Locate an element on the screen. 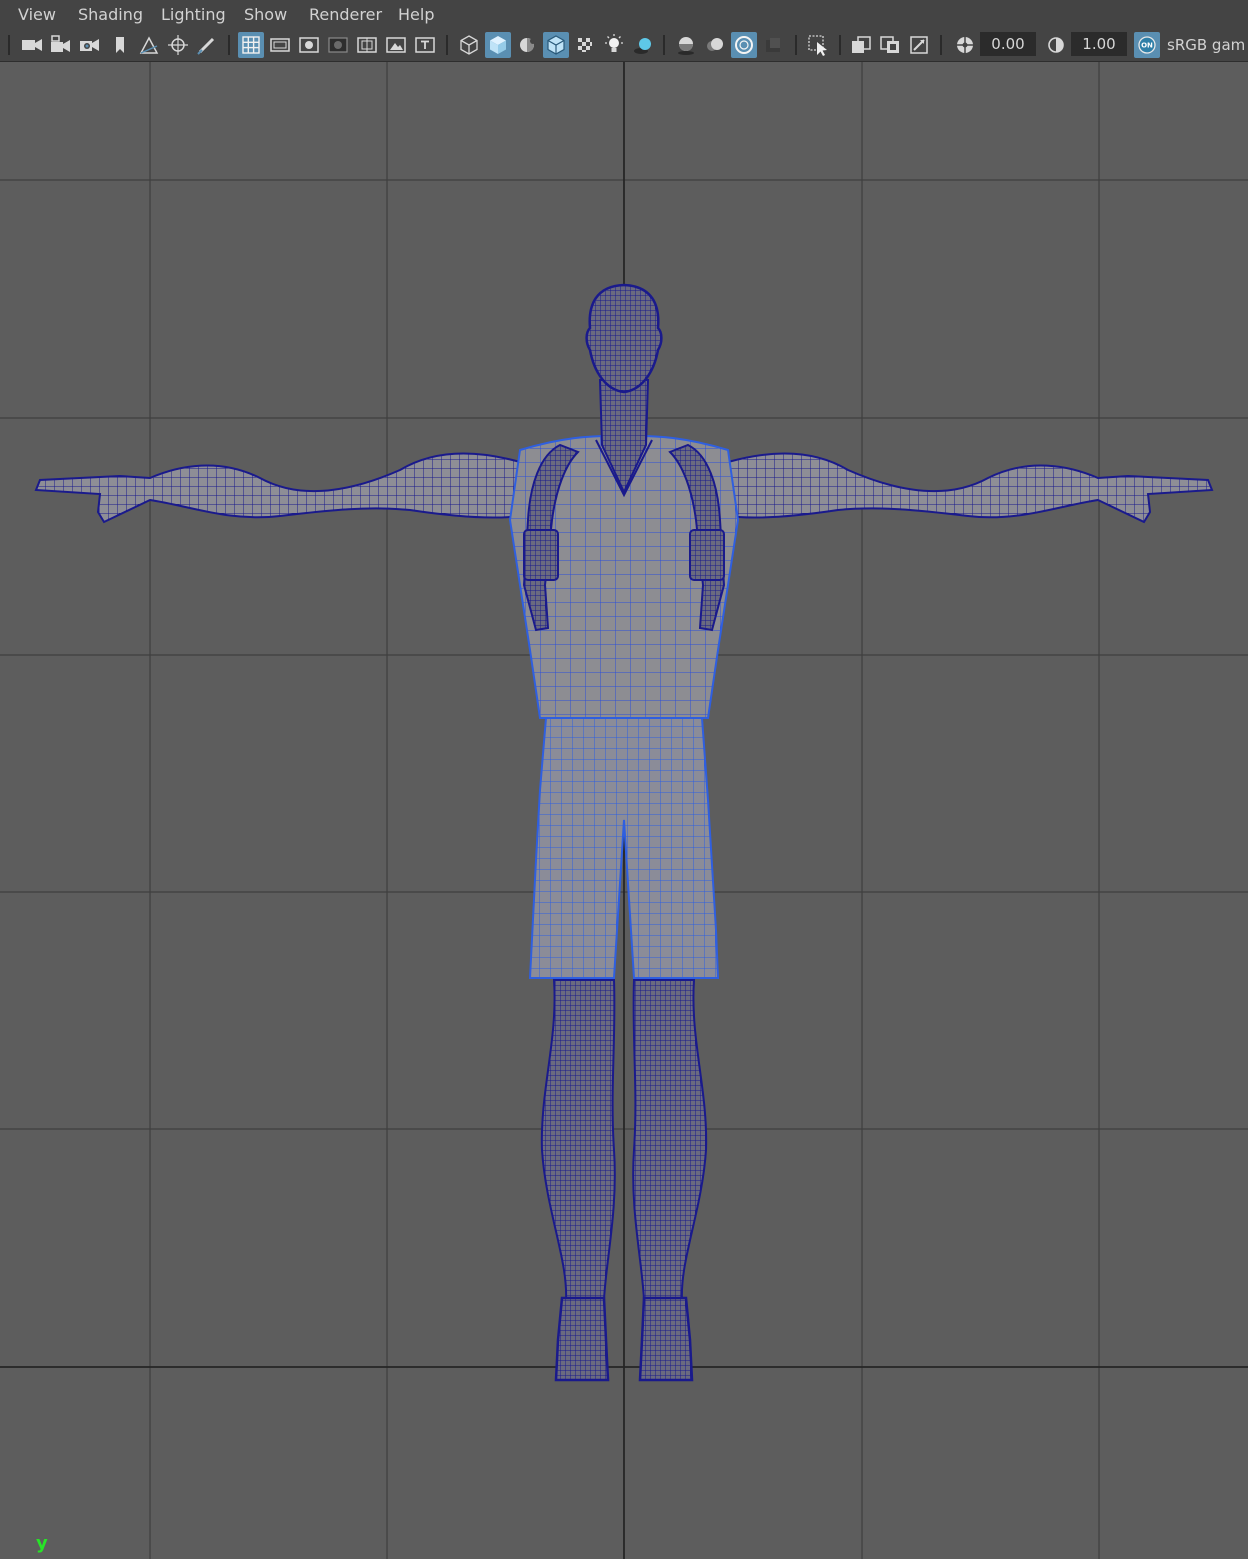 Image resolution: width=1248 pixels, height=1559 pixels. two-d-pan-zoom-icon is located at coordinates (178, 45).